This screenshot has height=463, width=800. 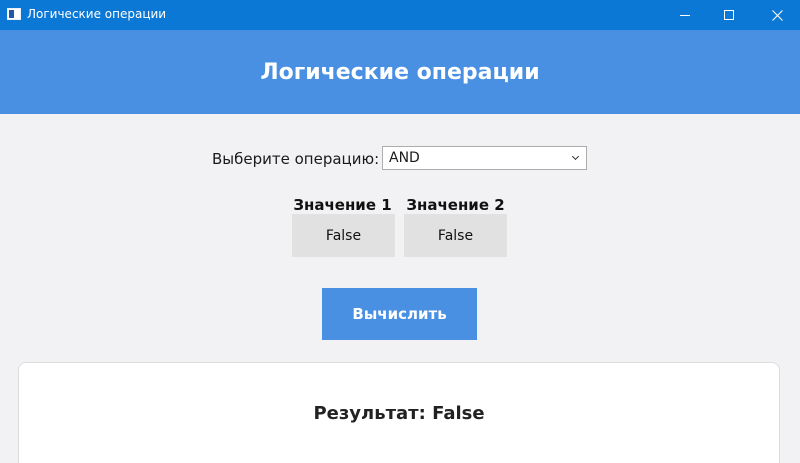 I want to click on app-icon, so click(x=14, y=14).